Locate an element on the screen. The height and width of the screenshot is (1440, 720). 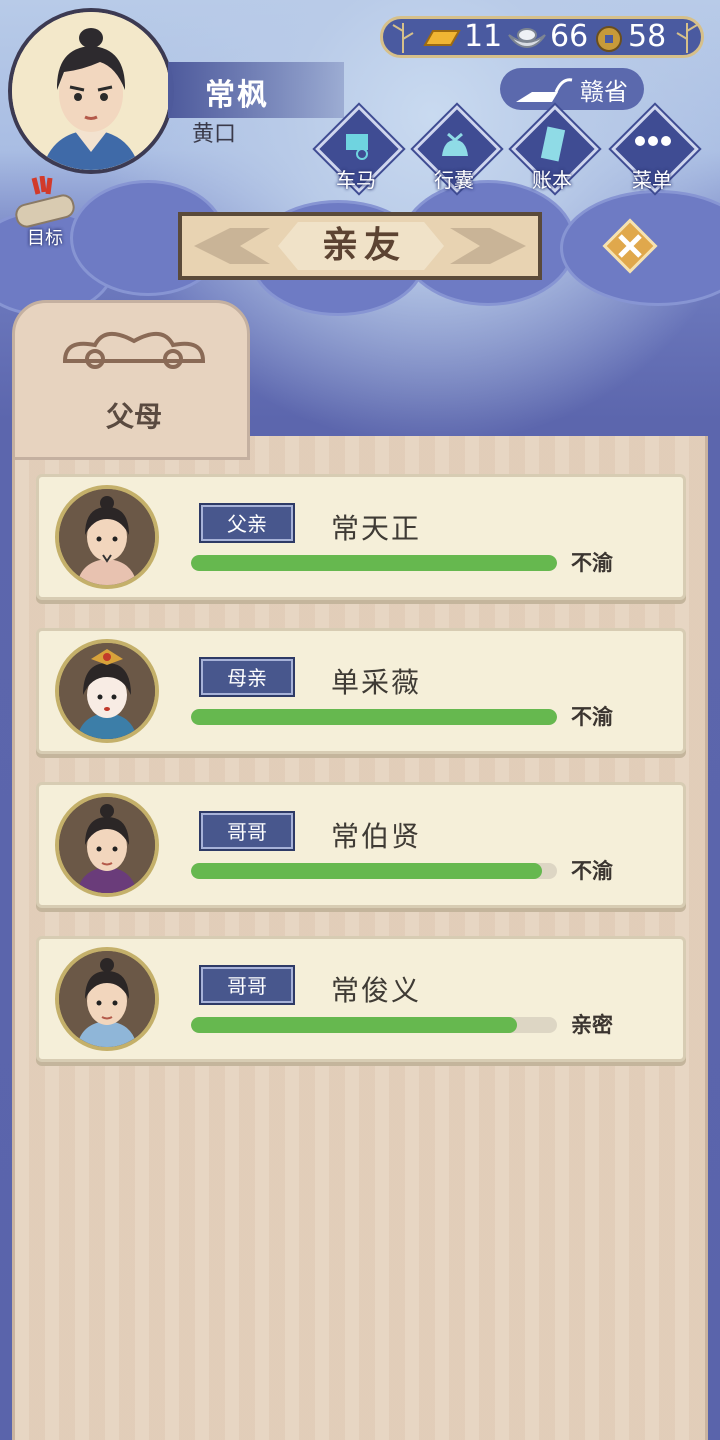
relative-card: 哥哥 常俊义 亲密 is located at coordinates (361, 999).